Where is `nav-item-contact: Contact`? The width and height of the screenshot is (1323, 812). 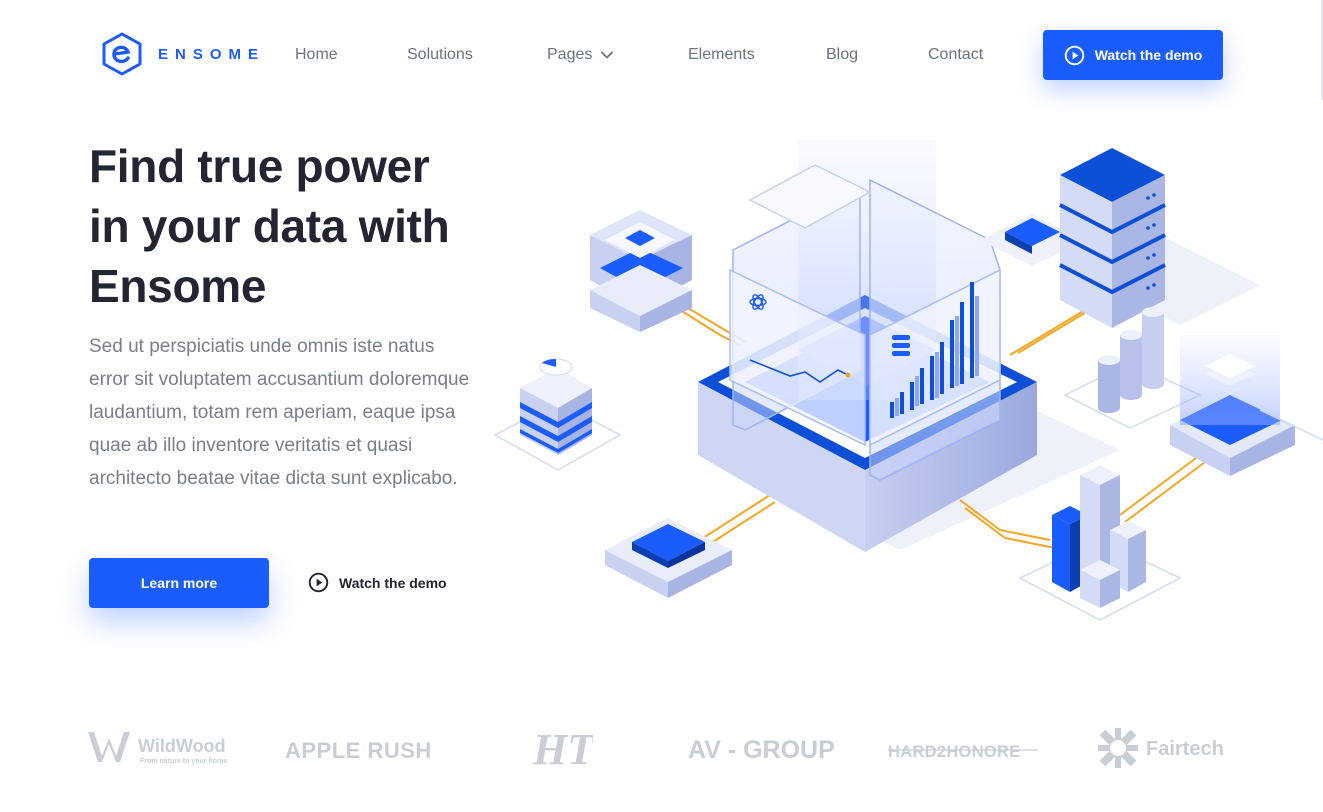 nav-item-contact: Contact is located at coordinates (955, 55).